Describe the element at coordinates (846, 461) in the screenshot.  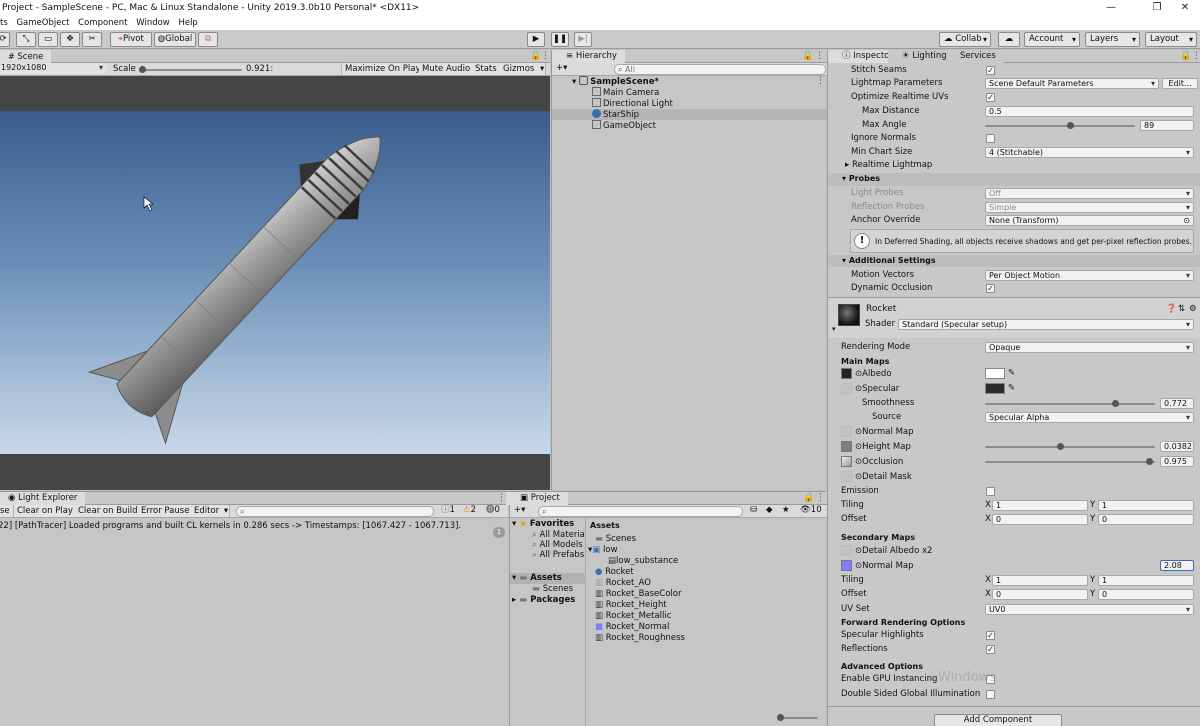
I see `occlusion-map-slot` at that location.